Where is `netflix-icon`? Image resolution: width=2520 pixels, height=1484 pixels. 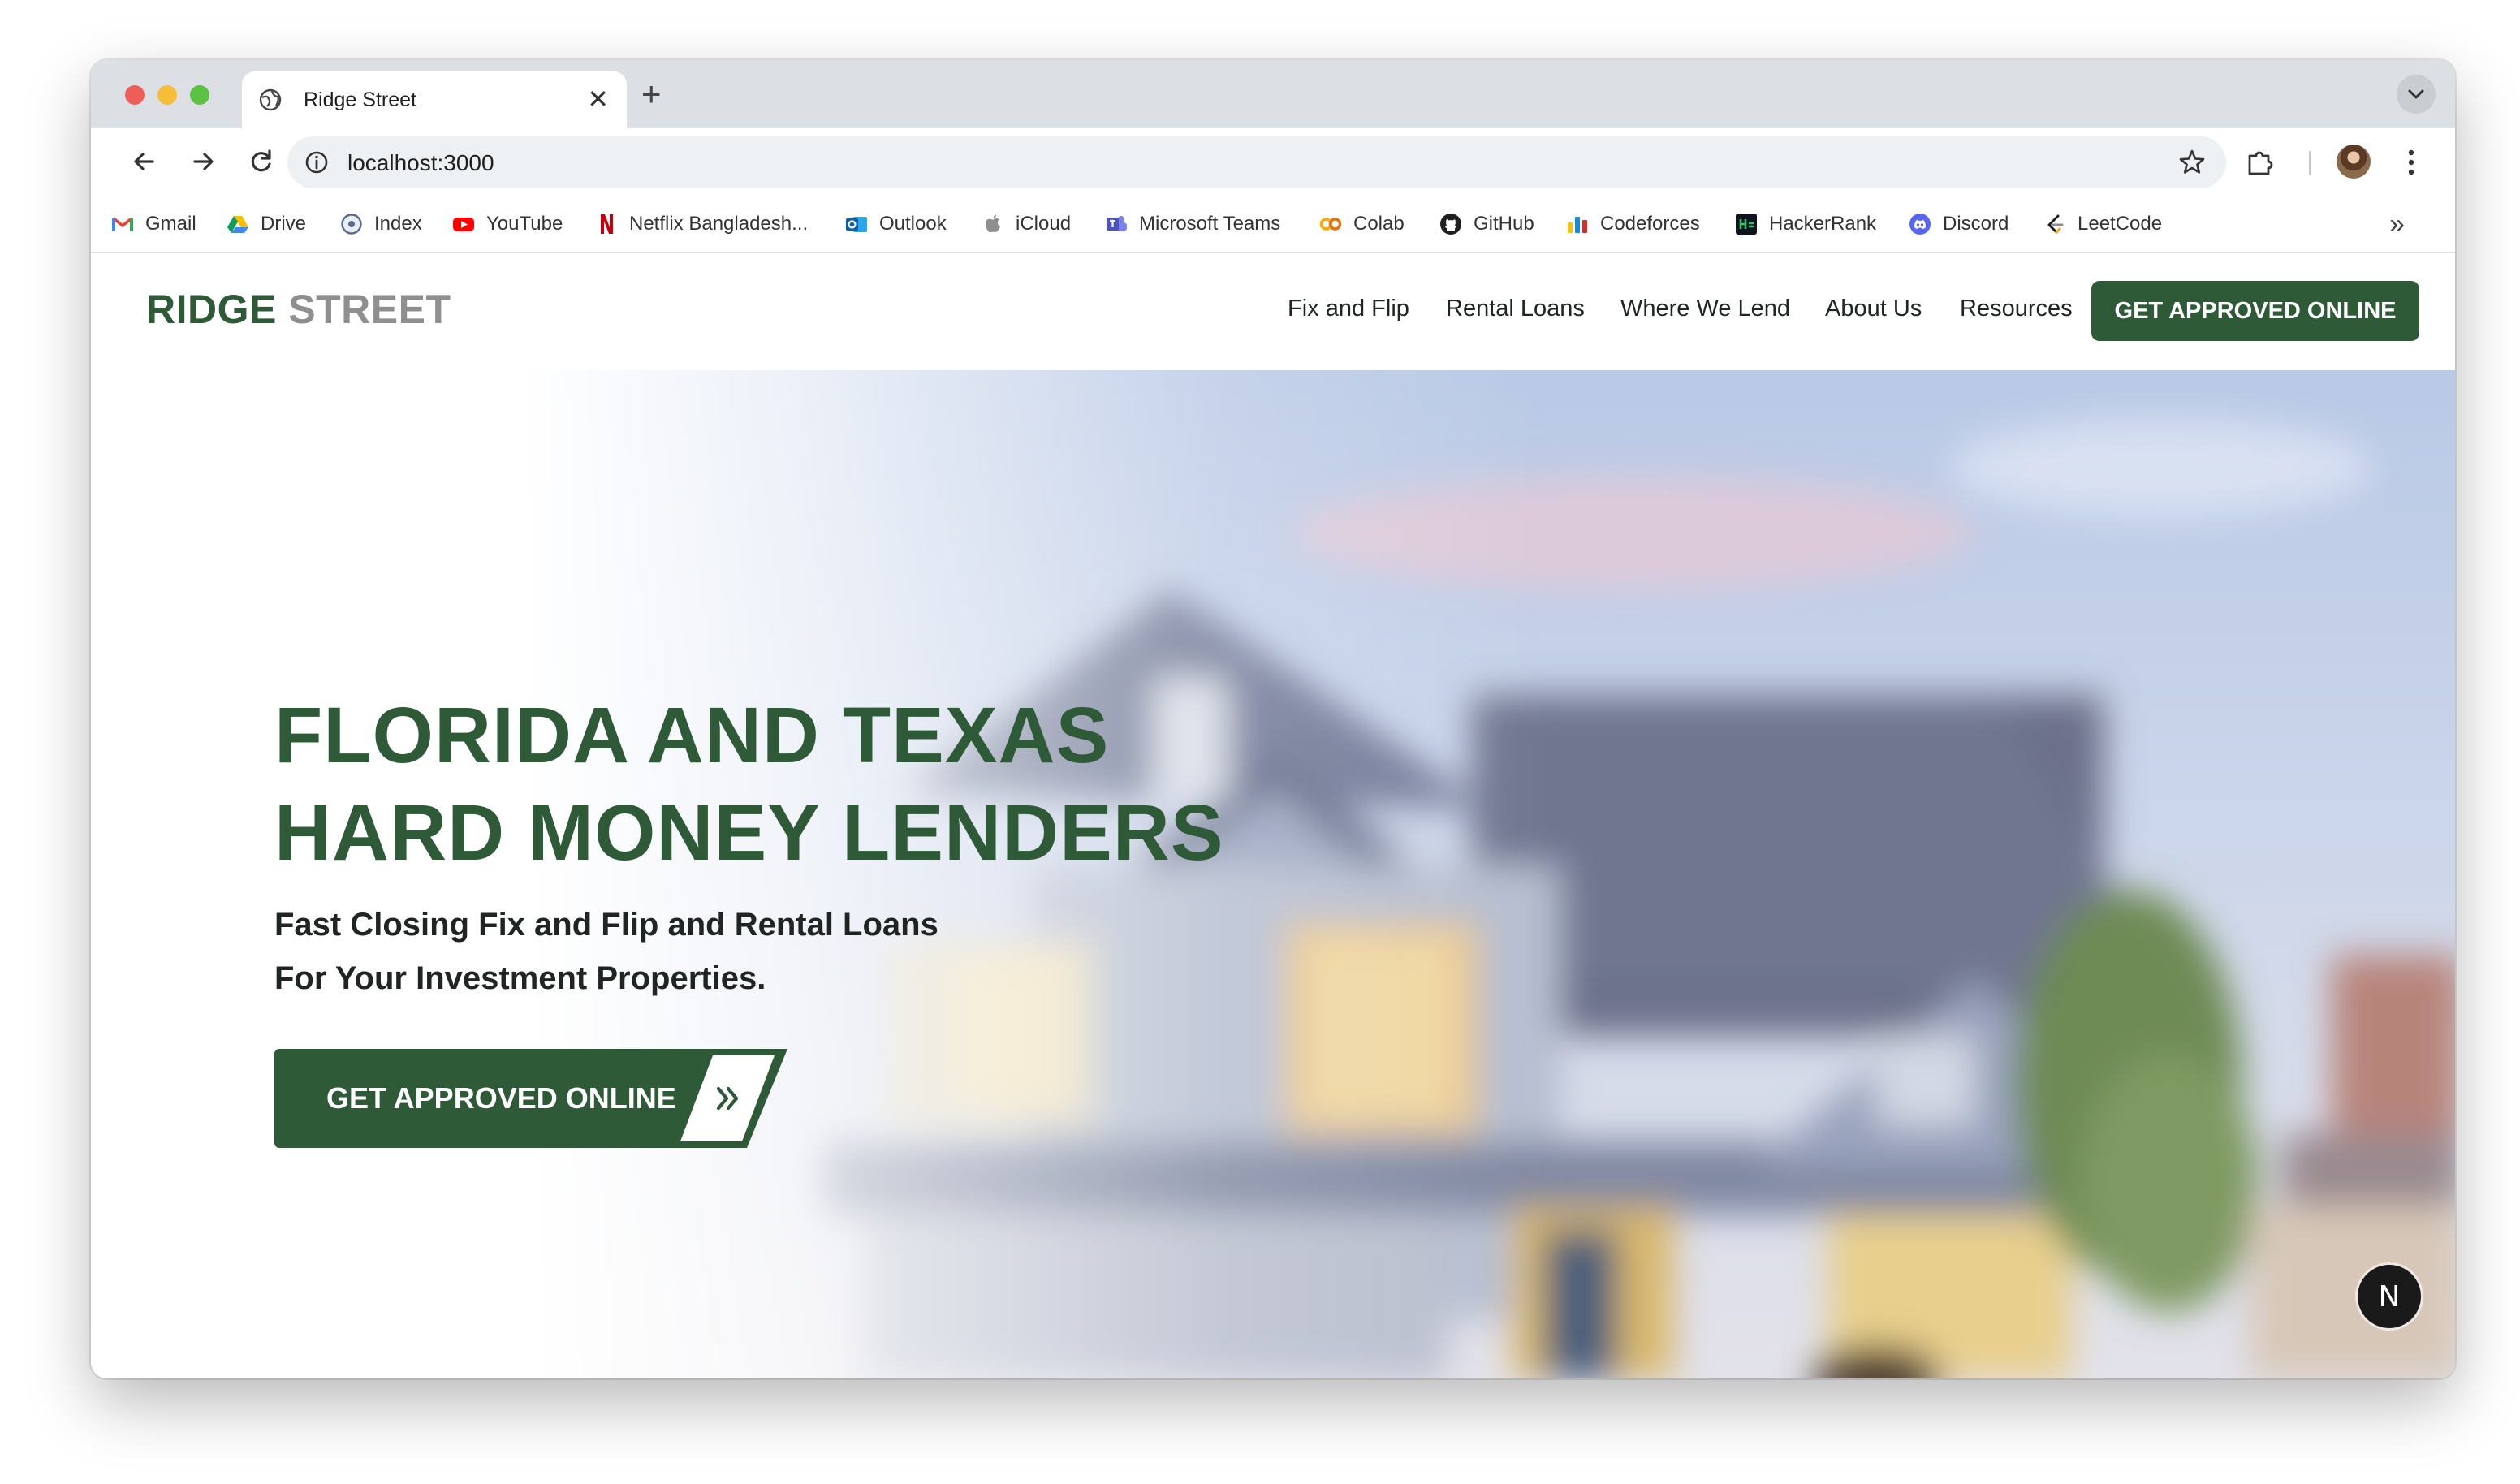
netflix-icon is located at coordinates (606, 224).